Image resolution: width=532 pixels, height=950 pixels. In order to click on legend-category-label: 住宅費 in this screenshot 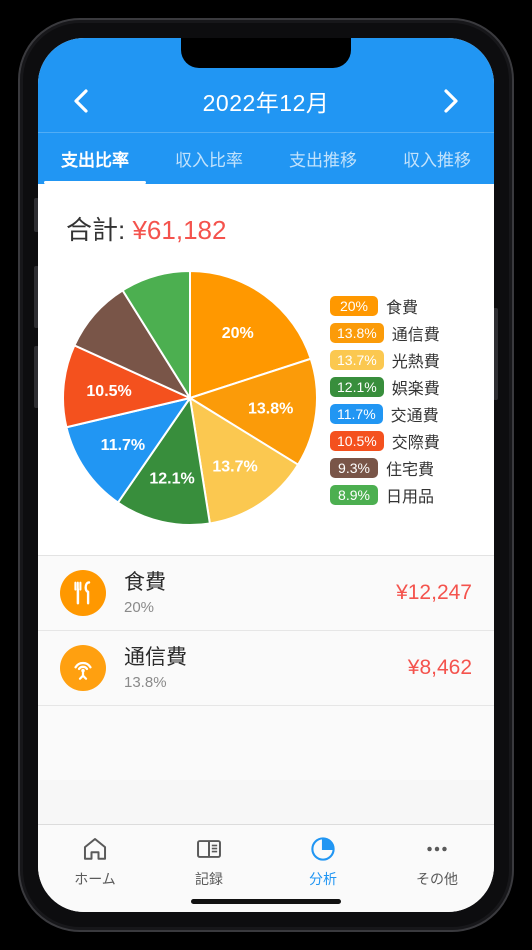, I will do `click(410, 470)`.